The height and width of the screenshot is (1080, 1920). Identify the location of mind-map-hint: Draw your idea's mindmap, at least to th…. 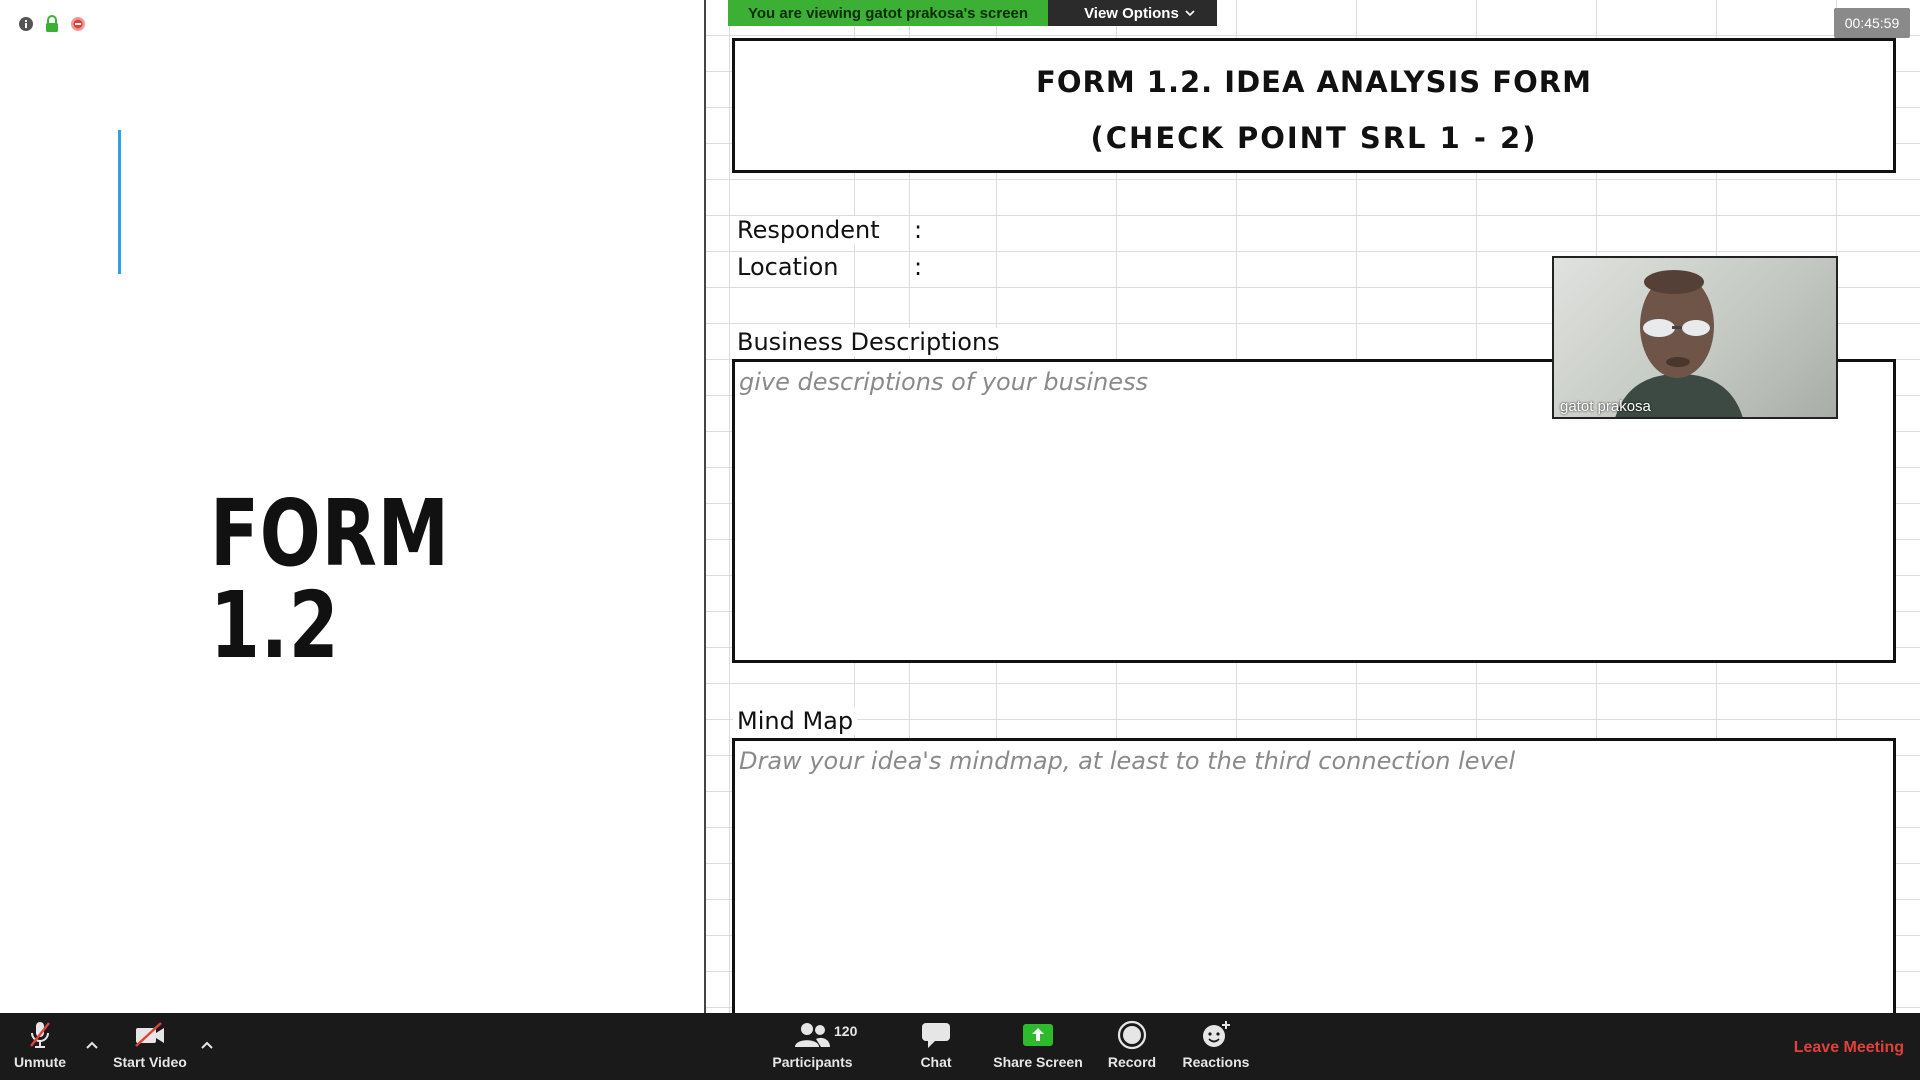
(1127, 761).